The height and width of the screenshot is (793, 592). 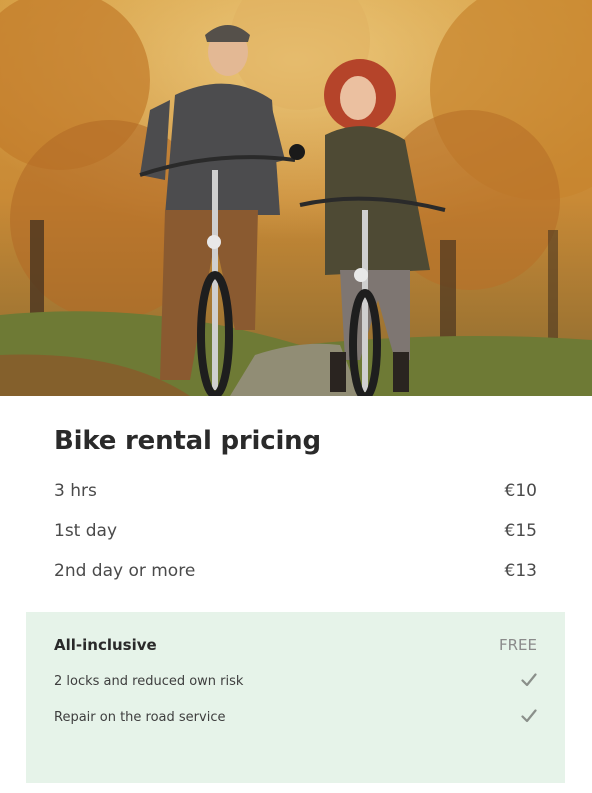 I want to click on price-row-value: €15, so click(x=520, y=531).